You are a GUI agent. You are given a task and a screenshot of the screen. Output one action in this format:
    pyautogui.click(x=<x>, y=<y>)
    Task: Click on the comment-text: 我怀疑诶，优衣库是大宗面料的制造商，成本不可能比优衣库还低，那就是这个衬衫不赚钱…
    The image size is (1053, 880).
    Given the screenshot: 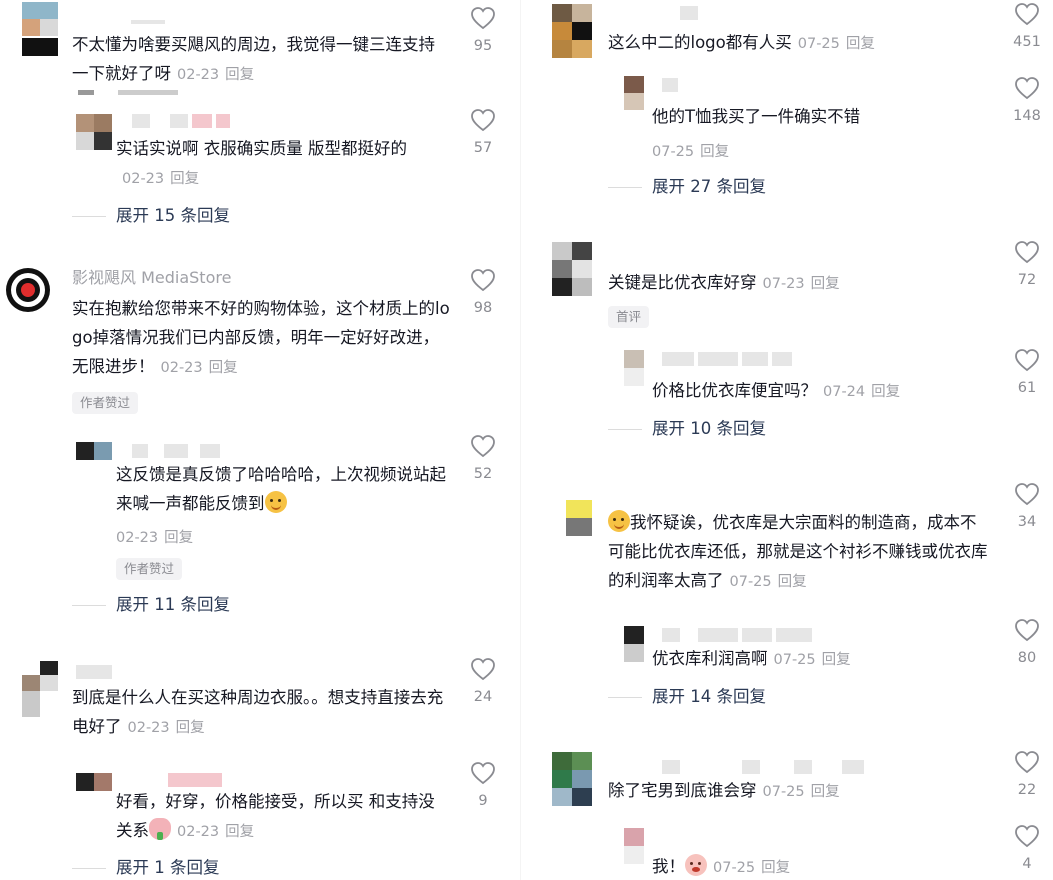 What is the action you would take?
    pyautogui.click(x=798, y=552)
    